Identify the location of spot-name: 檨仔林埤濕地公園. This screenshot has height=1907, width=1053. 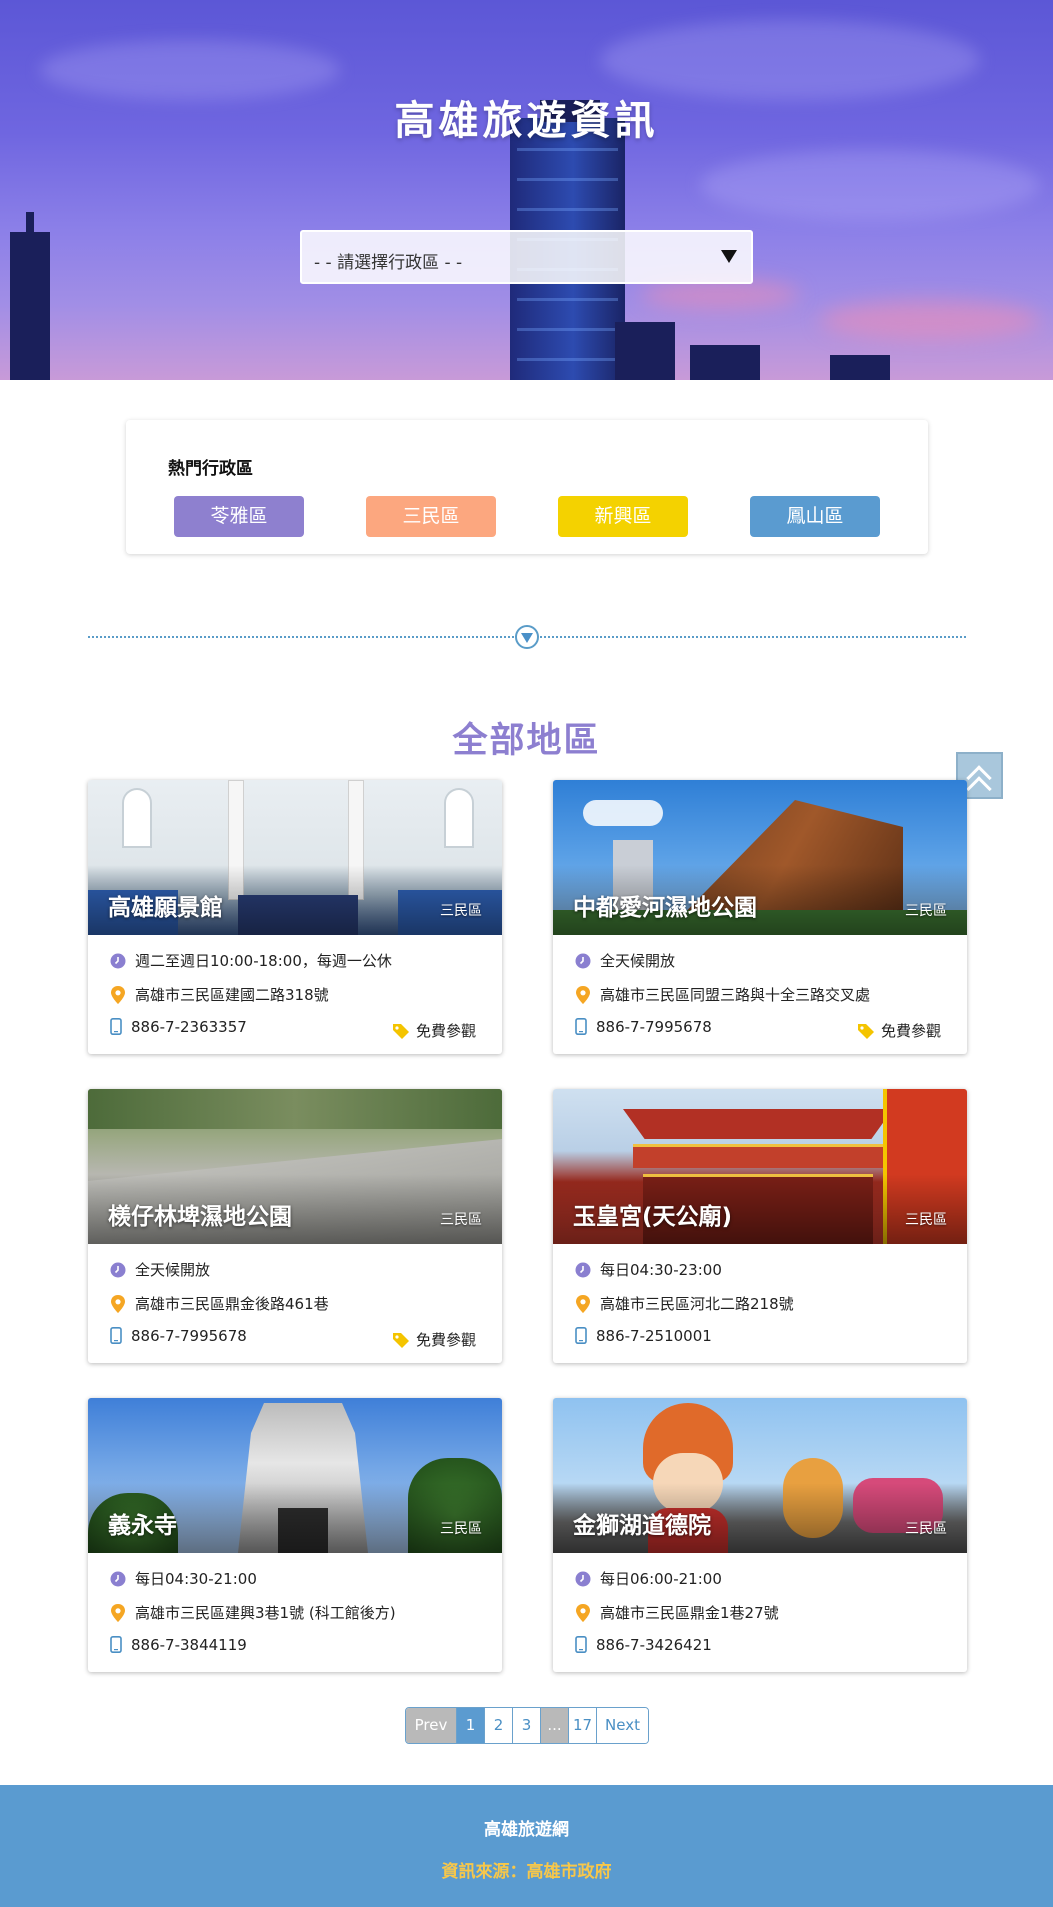
(200, 1217).